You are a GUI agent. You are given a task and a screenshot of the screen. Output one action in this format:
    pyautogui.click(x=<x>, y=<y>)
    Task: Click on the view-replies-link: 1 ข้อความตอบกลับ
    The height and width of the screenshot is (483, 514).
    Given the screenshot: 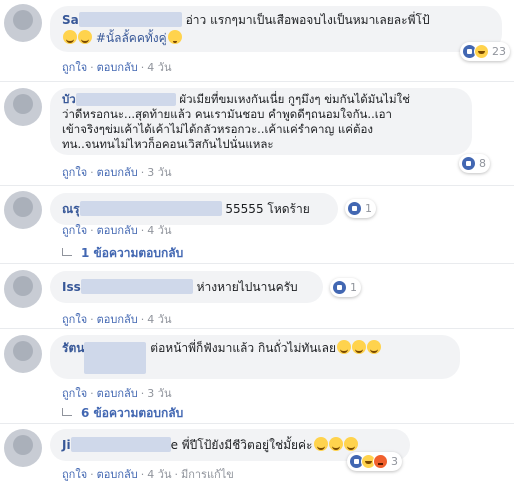 What is the action you would take?
    pyautogui.click(x=122, y=253)
    